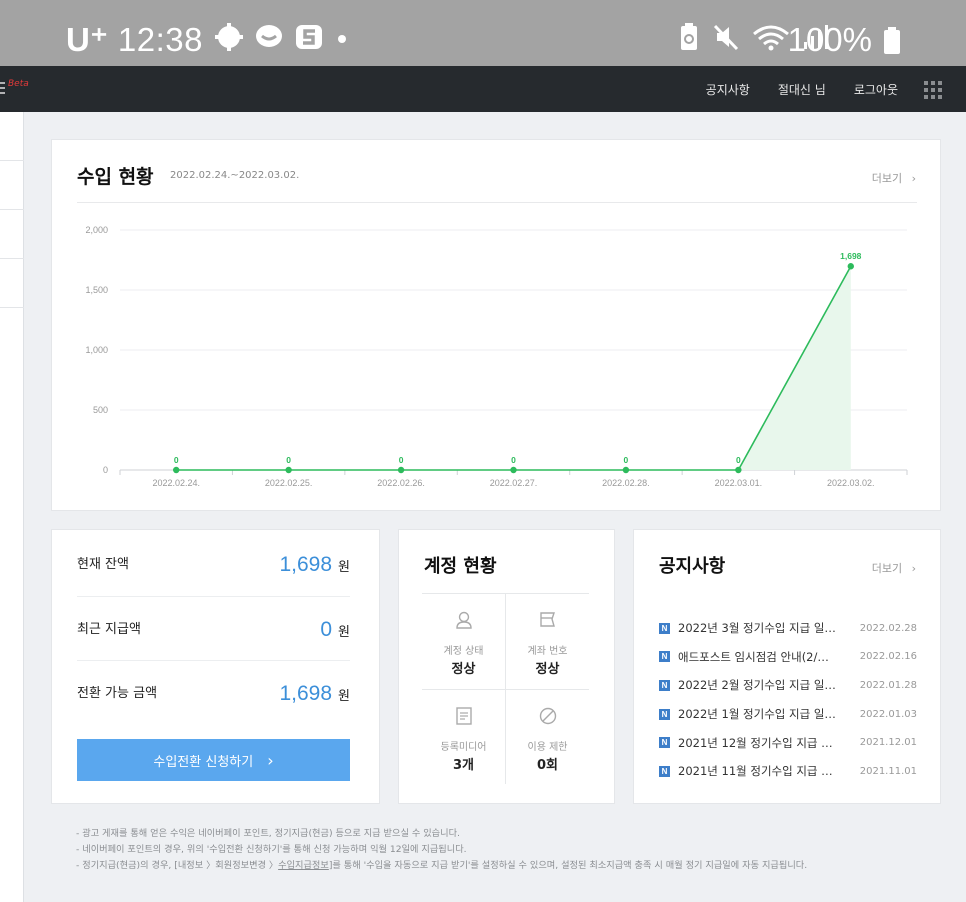  What do you see at coordinates (176, 483) in the screenshot?
I see `x-tick-label: 2022.02.24.` at bounding box center [176, 483].